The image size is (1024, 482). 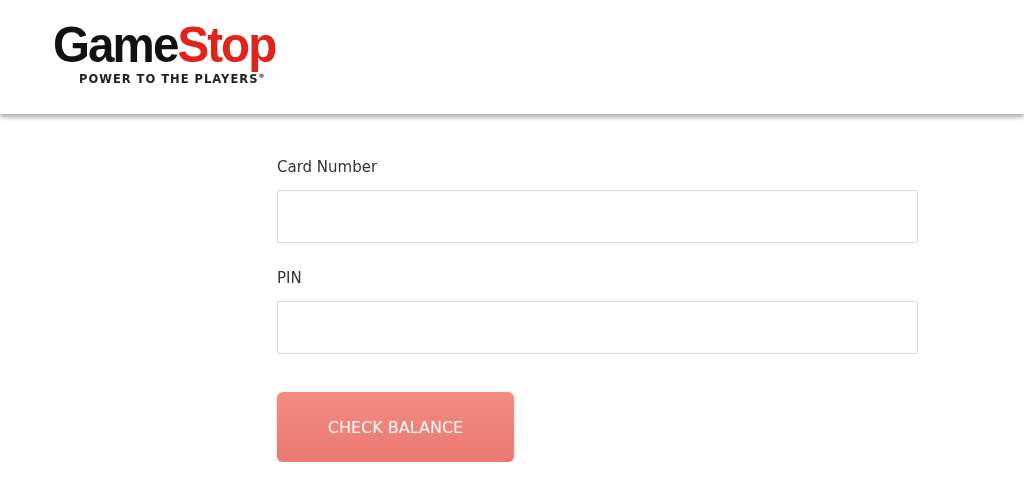 What do you see at coordinates (172, 79) in the screenshot?
I see `logo-tagline: POWER TO THE PLAYERS$^{®}$` at bounding box center [172, 79].